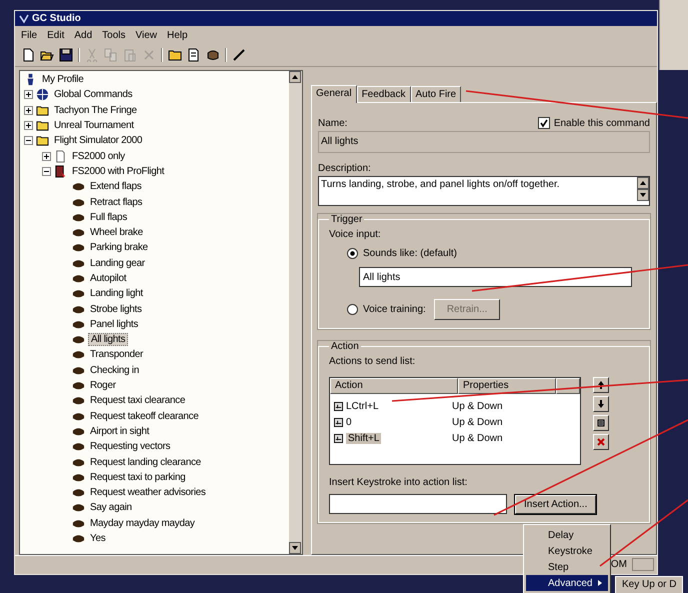 Image resolution: width=688 pixels, height=593 pixels. I want to click on tree-item: Tachyon The Fringe, so click(95, 110).